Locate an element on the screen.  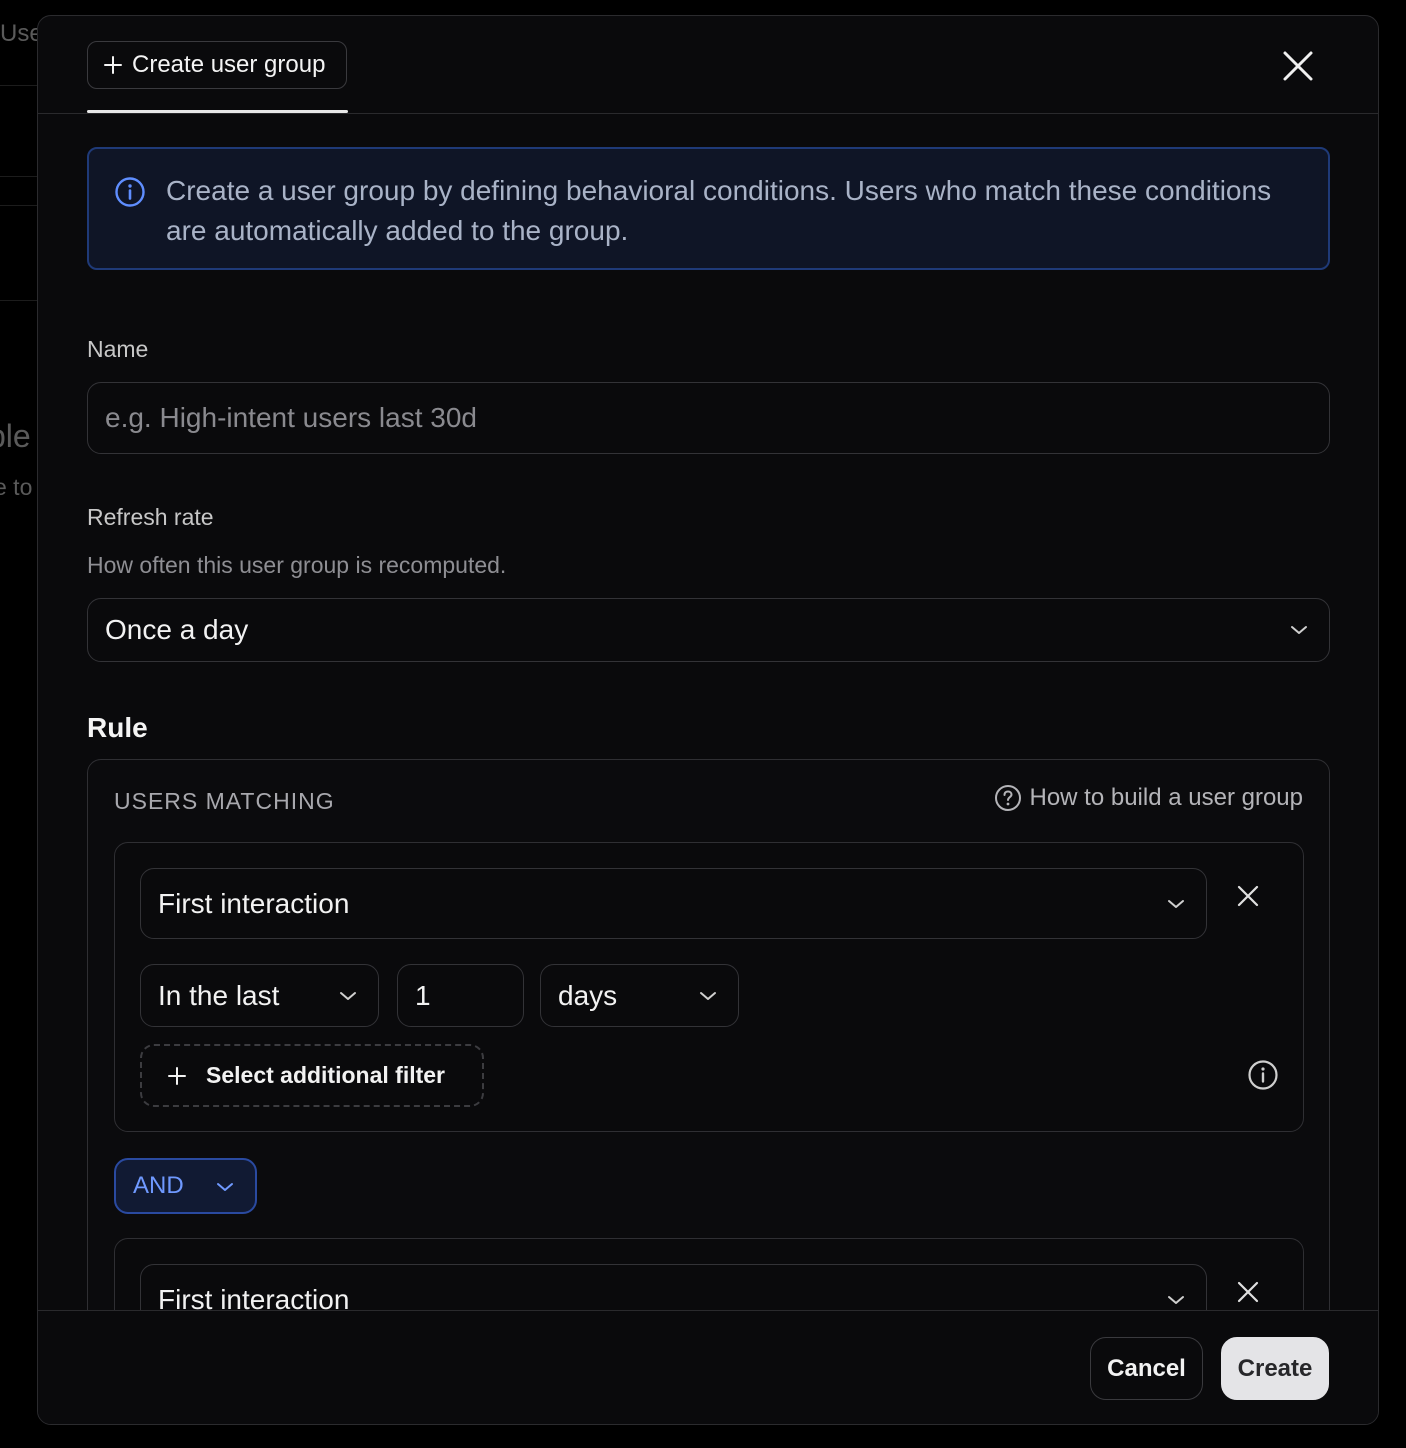
active-tab-indicator is located at coordinates (217, 111).